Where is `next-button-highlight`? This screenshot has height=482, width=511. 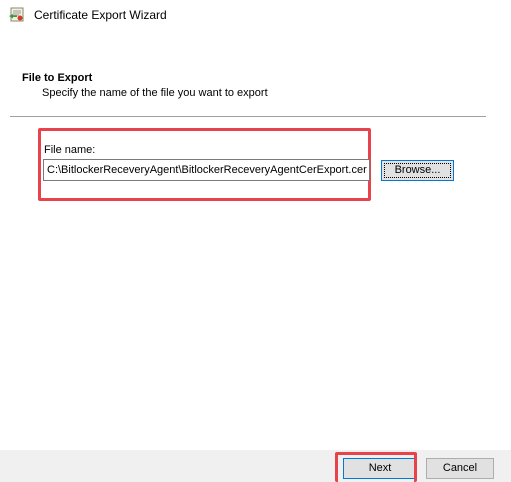
next-button-highlight is located at coordinates (376, 467).